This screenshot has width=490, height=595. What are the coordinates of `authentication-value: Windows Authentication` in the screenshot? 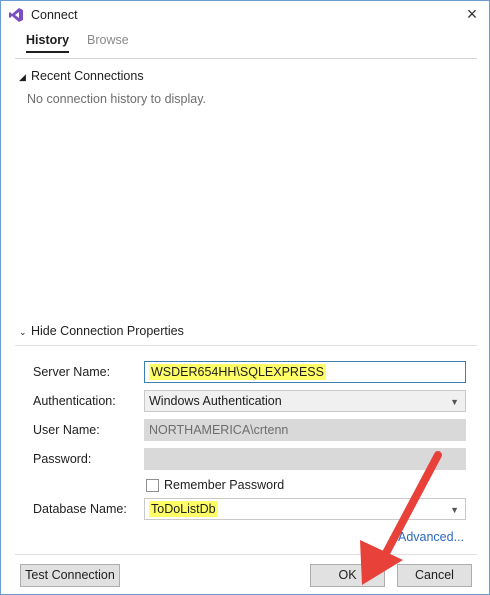 It's located at (215, 401).